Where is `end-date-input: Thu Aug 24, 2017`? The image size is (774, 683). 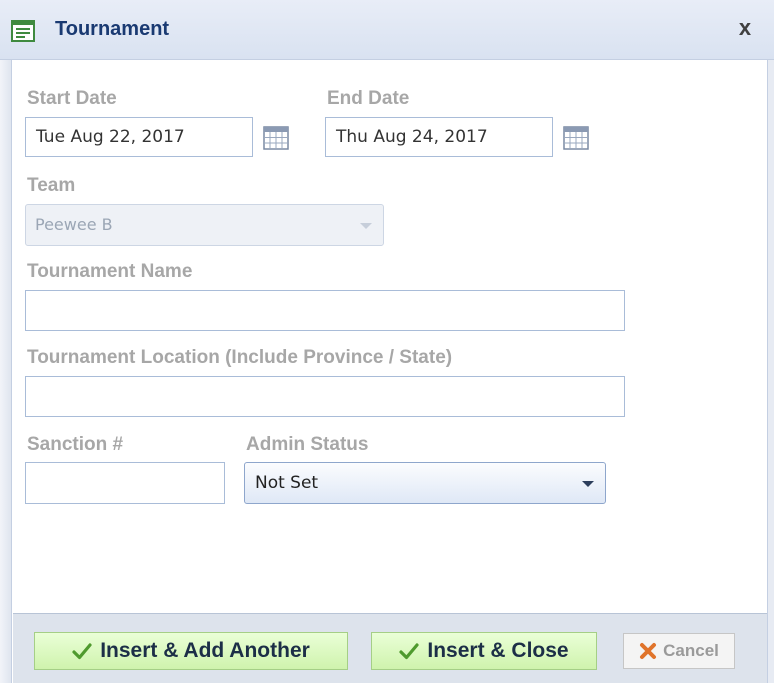
end-date-input: Thu Aug 24, 2017 is located at coordinates (439, 137).